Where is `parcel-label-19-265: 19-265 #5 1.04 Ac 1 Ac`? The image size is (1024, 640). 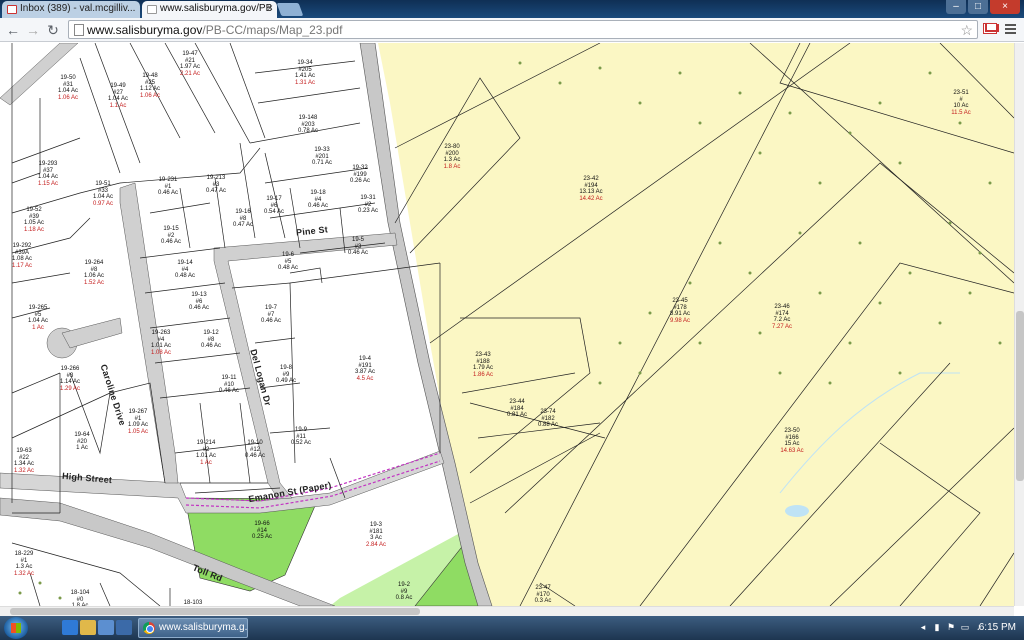
parcel-label-19-265: 19-265 #5 1.04 Ac 1 Ac is located at coordinates (38, 318).